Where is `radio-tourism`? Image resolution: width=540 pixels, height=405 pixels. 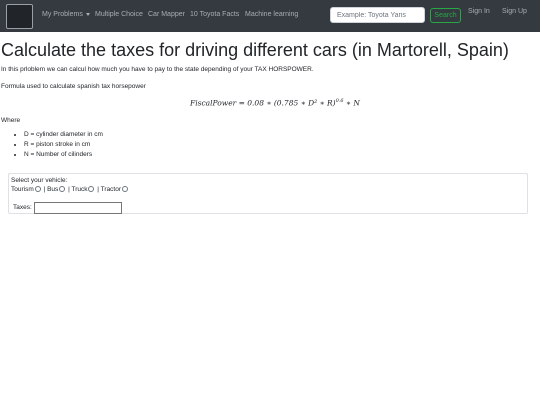
radio-tourism is located at coordinates (37, 189).